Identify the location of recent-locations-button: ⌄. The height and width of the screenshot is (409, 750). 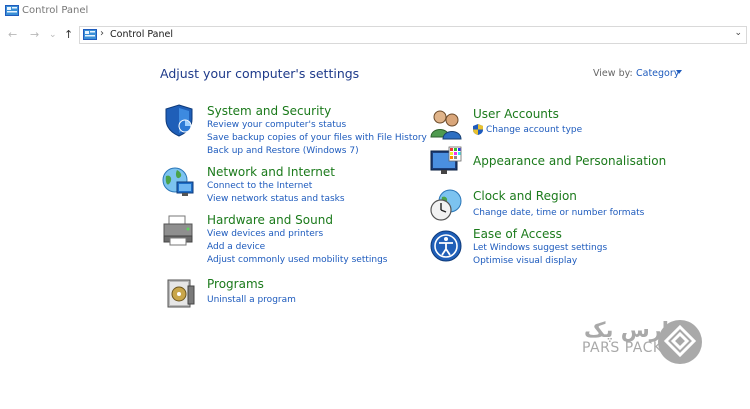
(53, 35).